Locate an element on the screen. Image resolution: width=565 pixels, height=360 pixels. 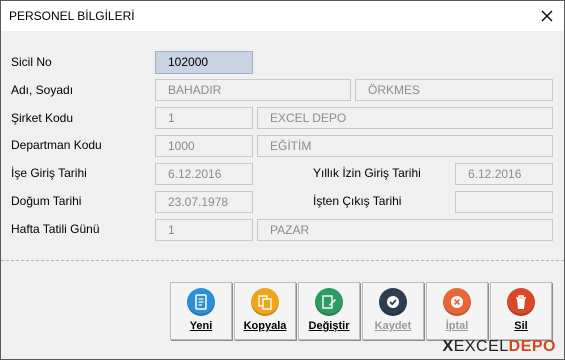
yeni-button: Yeni is located at coordinates (201, 311).